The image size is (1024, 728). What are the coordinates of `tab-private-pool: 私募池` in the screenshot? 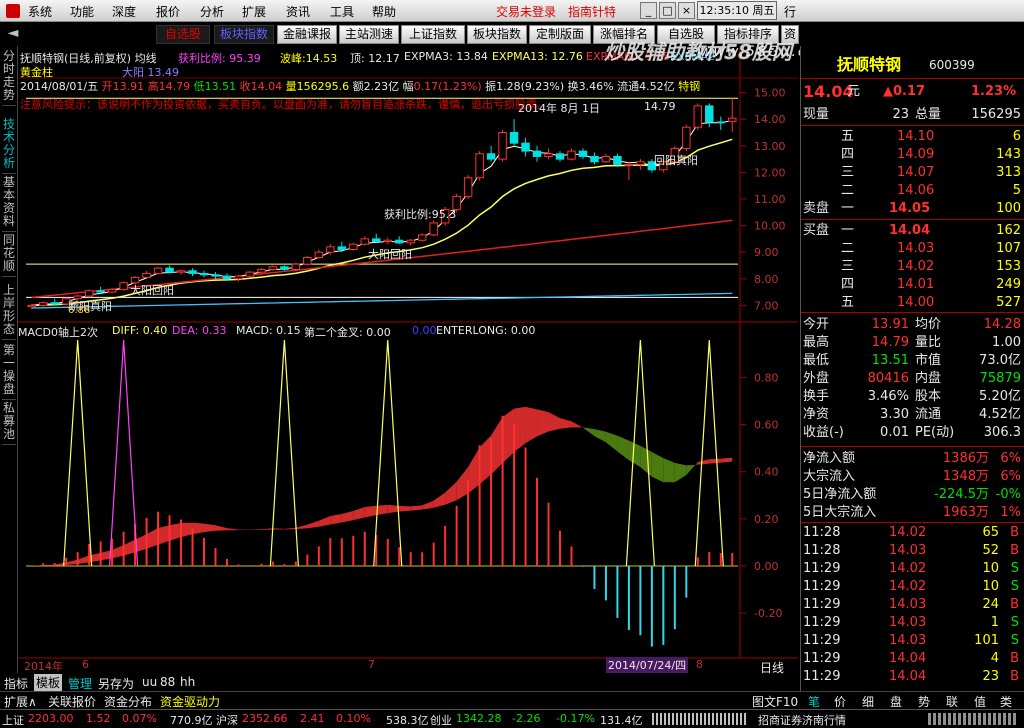 It's located at (9, 423).